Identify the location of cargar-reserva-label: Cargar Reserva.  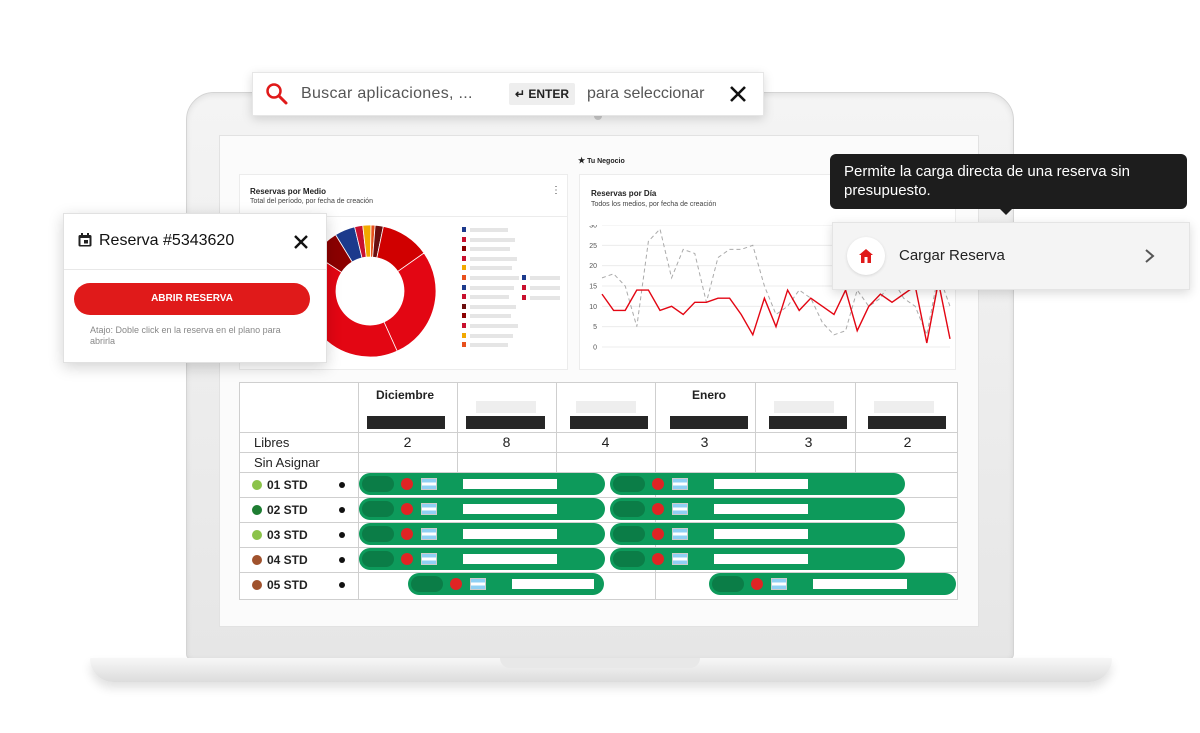
(952, 255).